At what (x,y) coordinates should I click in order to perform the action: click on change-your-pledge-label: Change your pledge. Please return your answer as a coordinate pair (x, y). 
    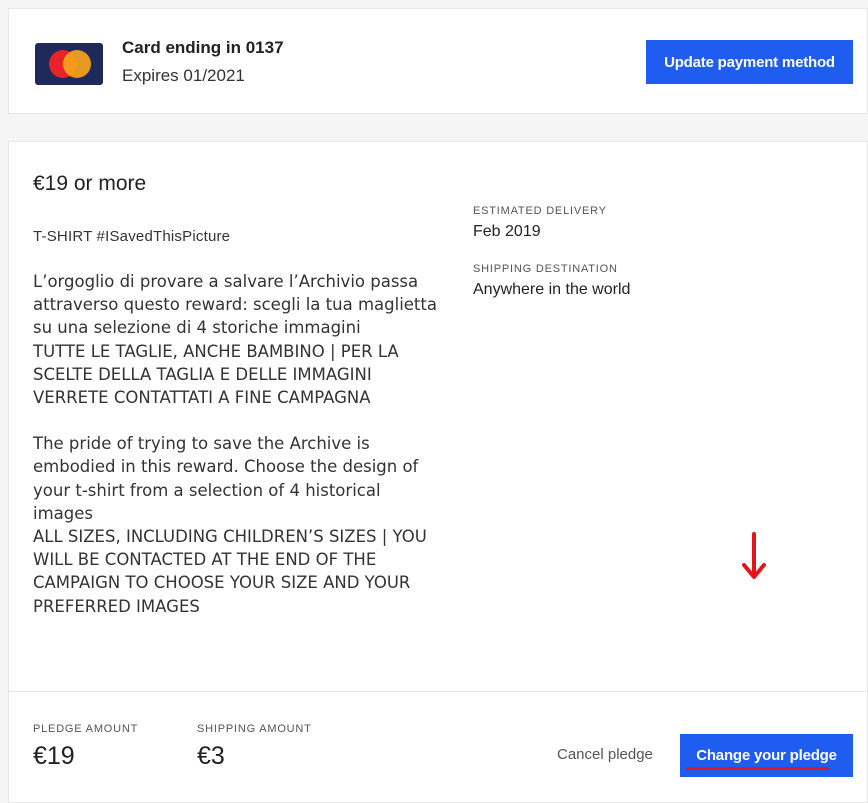
    Looking at the image, I should click on (766, 755).